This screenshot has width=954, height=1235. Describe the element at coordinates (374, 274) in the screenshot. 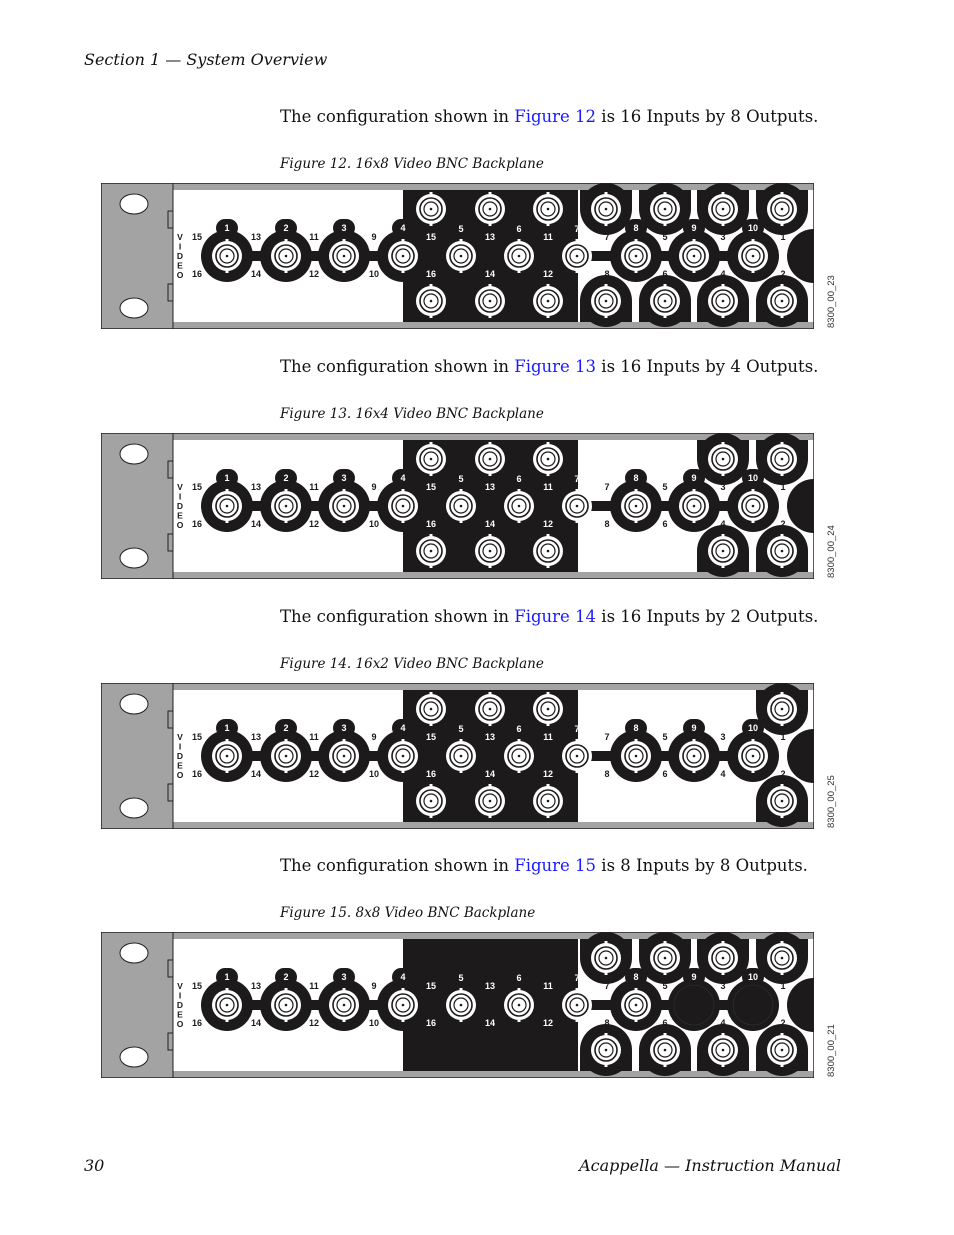

I see `input-label: 10` at that location.